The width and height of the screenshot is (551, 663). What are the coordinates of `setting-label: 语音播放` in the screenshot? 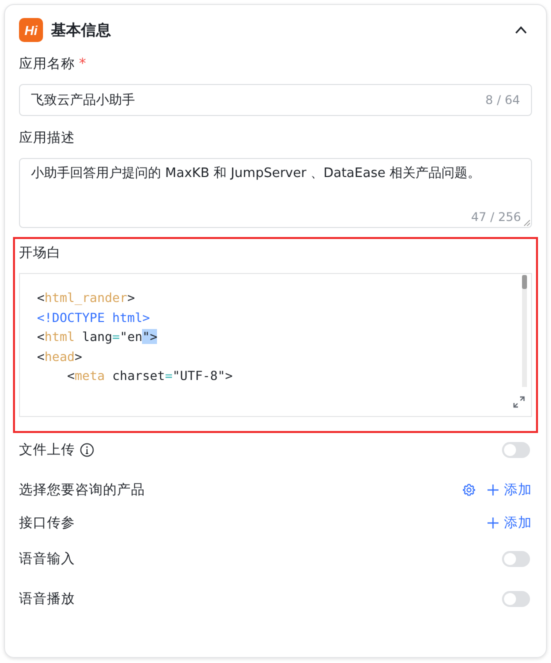 It's located at (47, 599).